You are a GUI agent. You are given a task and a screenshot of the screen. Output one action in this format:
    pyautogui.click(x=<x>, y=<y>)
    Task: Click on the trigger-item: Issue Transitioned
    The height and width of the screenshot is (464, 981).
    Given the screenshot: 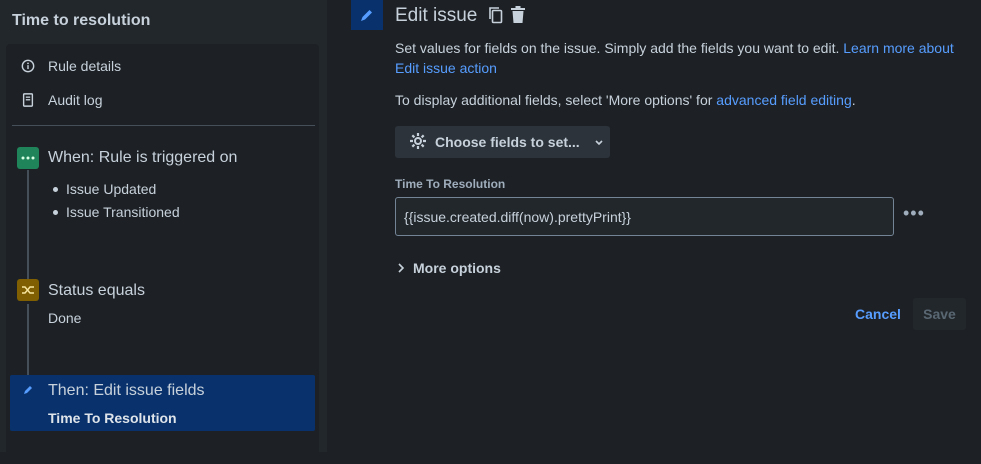 What is the action you would take?
    pyautogui.click(x=116, y=212)
    